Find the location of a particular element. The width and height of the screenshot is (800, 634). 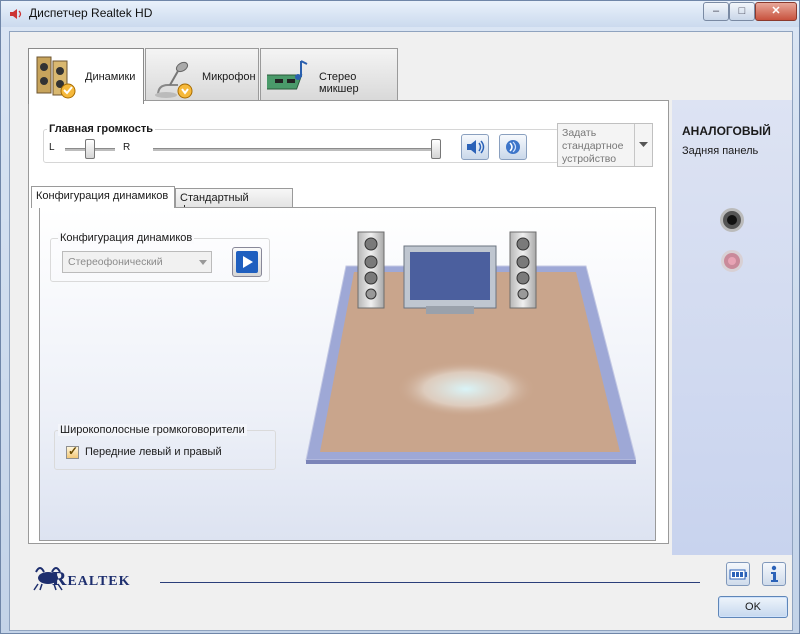

tab-stereo-mixer: Стерео микшер is located at coordinates (329, 75).